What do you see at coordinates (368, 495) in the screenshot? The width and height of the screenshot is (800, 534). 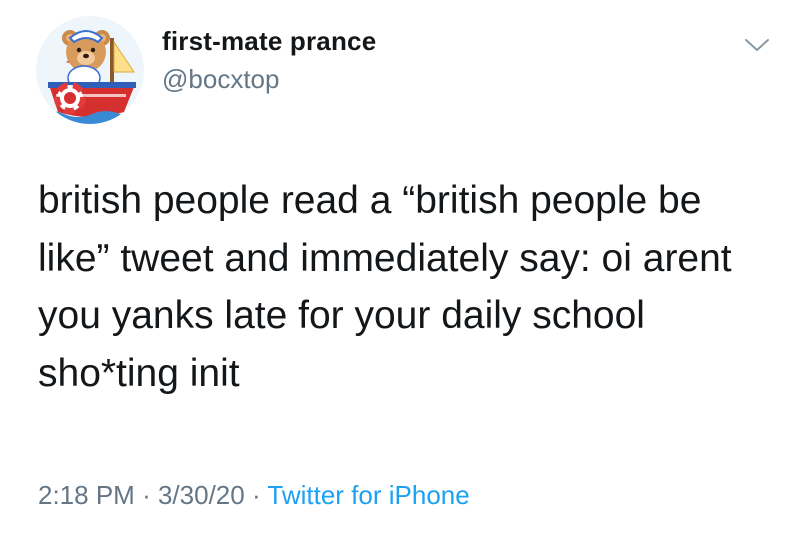 I see `tweet-source-link: Twitter for iPhone` at bounding box center [368, 495].